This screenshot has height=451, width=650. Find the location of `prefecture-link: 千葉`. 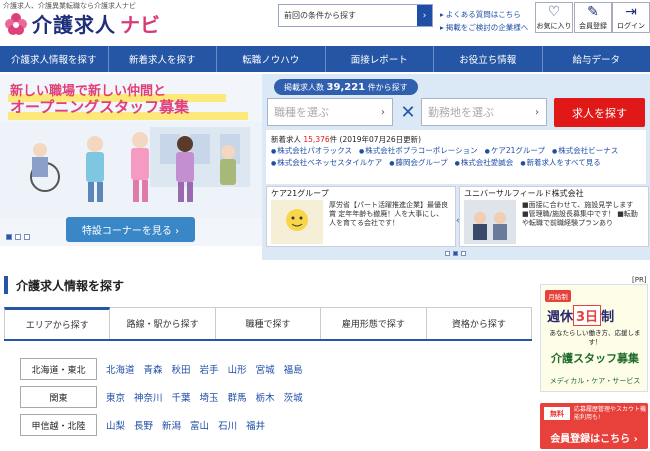

prefecture-link: 千葉 is located at coordinates (181, 397).